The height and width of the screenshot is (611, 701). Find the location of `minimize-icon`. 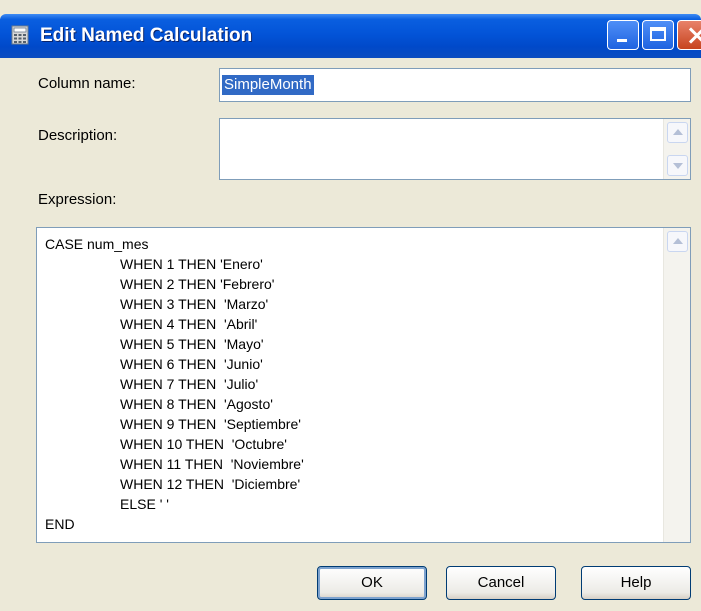

minimize-icon is located at coordinates (623, 35).